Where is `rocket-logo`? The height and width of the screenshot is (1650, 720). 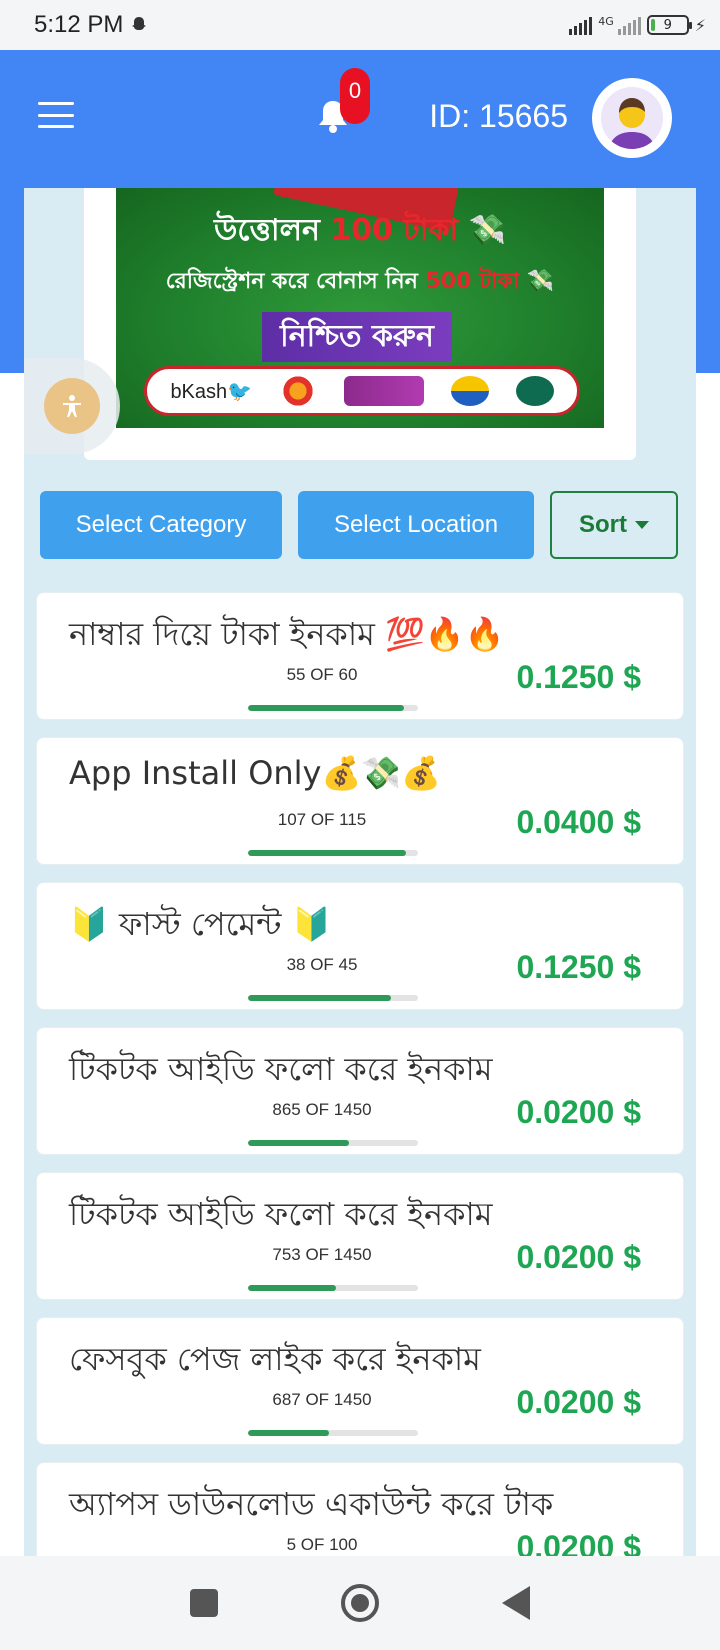 rocket-logo is located at coordinates (383, 391).